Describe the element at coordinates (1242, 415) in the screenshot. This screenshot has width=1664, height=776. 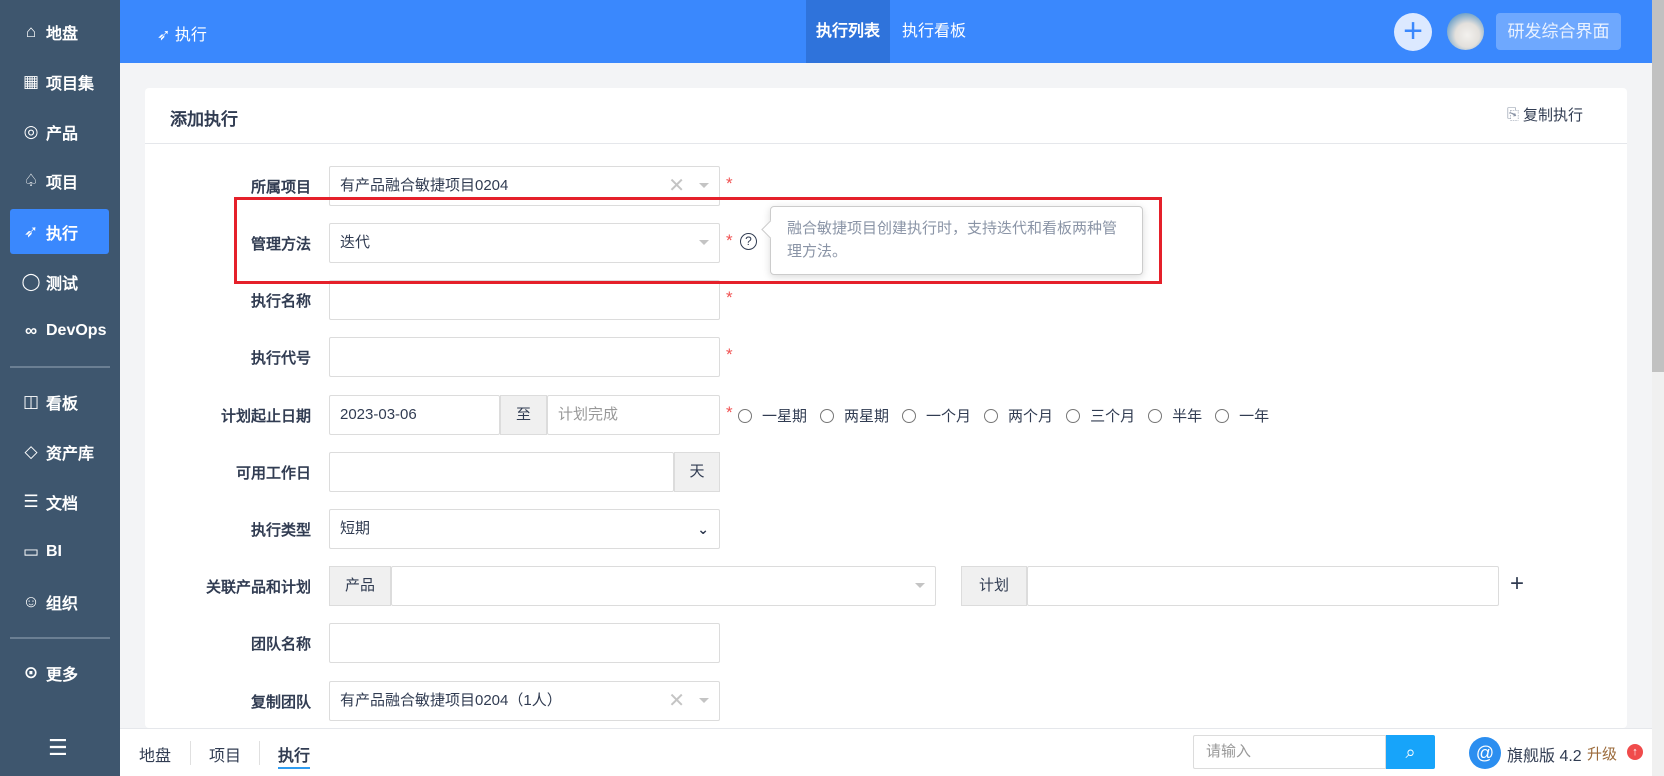
I see `radio-one-year: 一年` at that location.